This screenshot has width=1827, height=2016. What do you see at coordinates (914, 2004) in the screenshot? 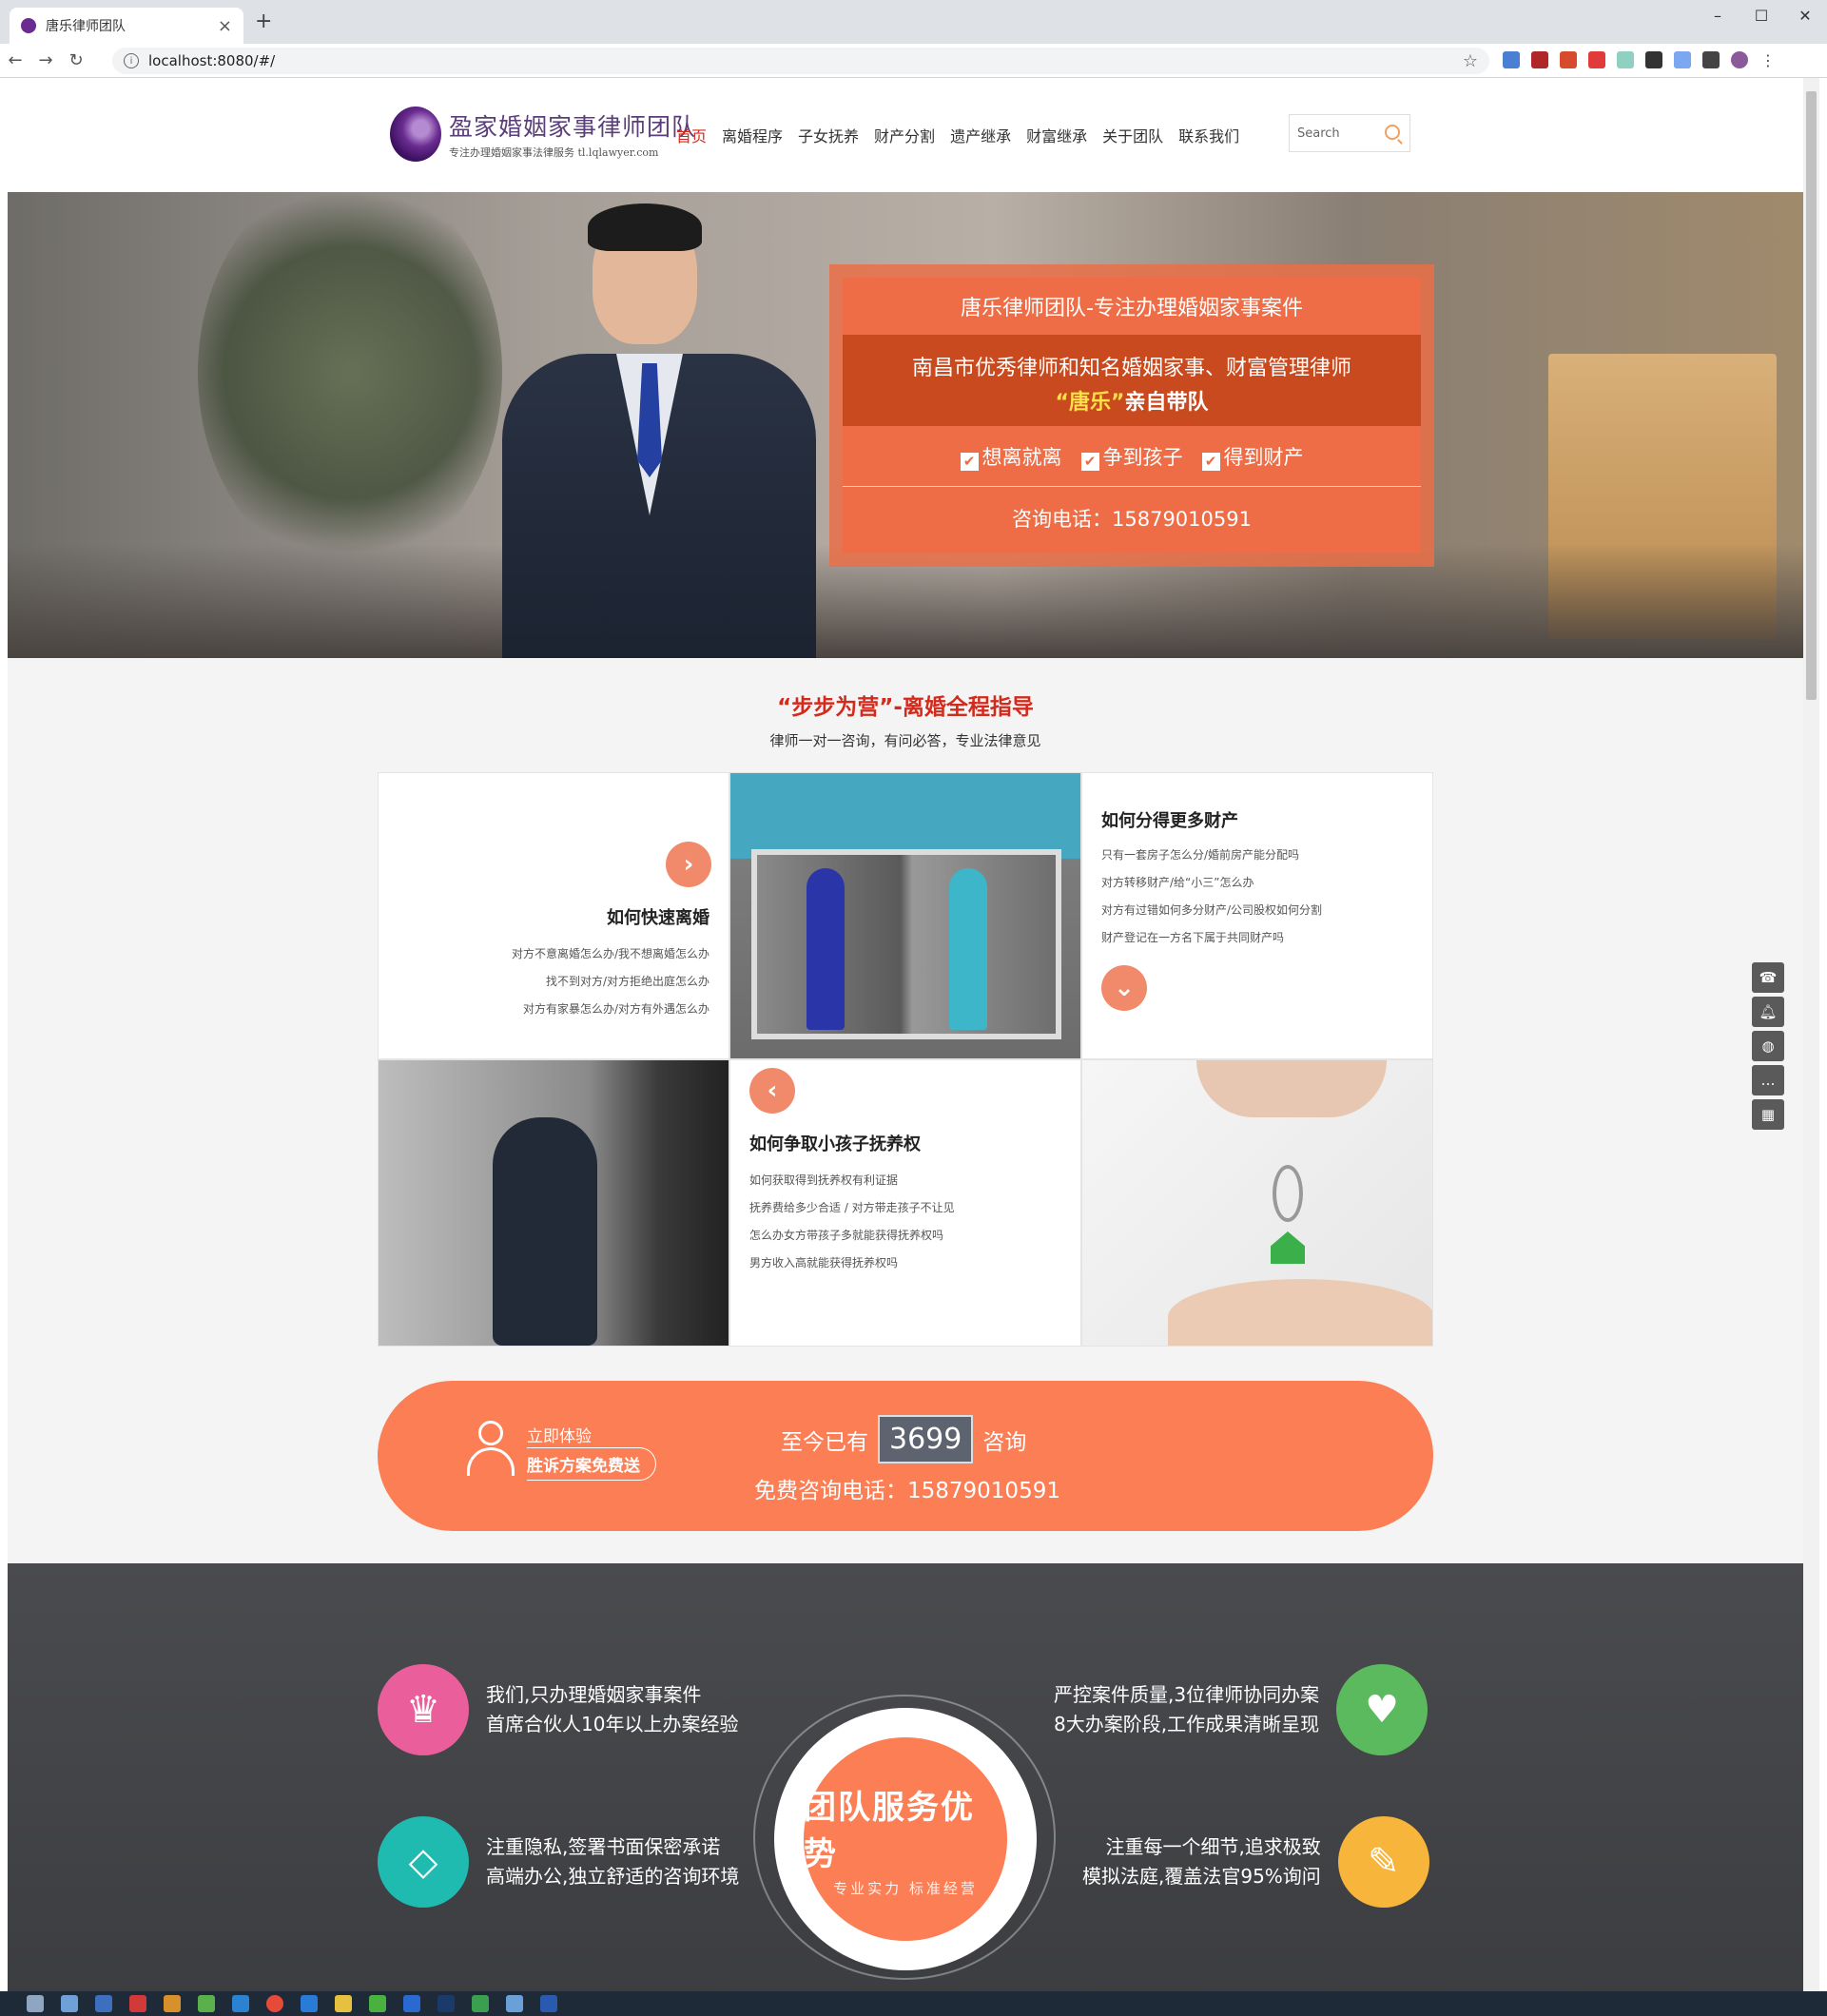
I see `os-taskbar` at bounding box center [914, 2004].